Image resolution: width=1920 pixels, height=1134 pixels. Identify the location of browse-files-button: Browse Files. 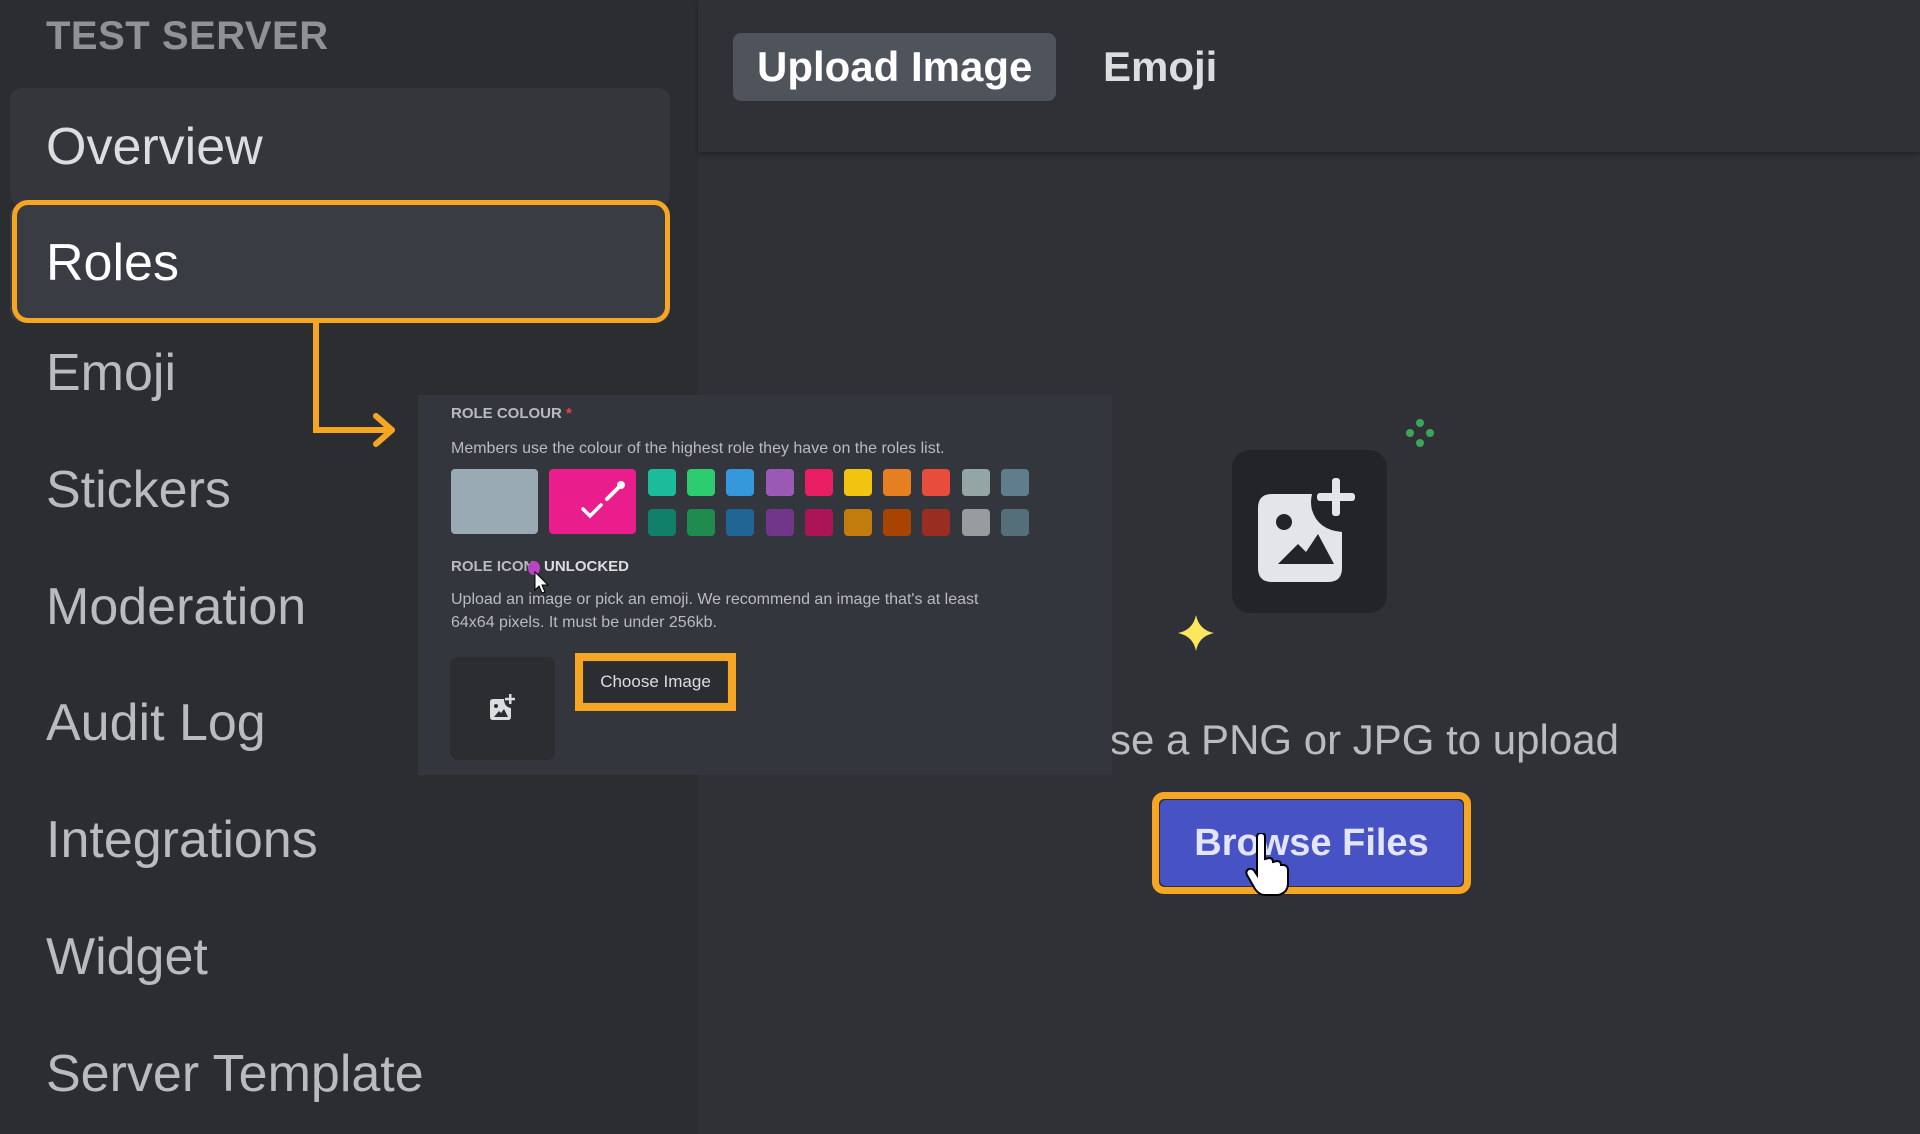
(1311, 843).